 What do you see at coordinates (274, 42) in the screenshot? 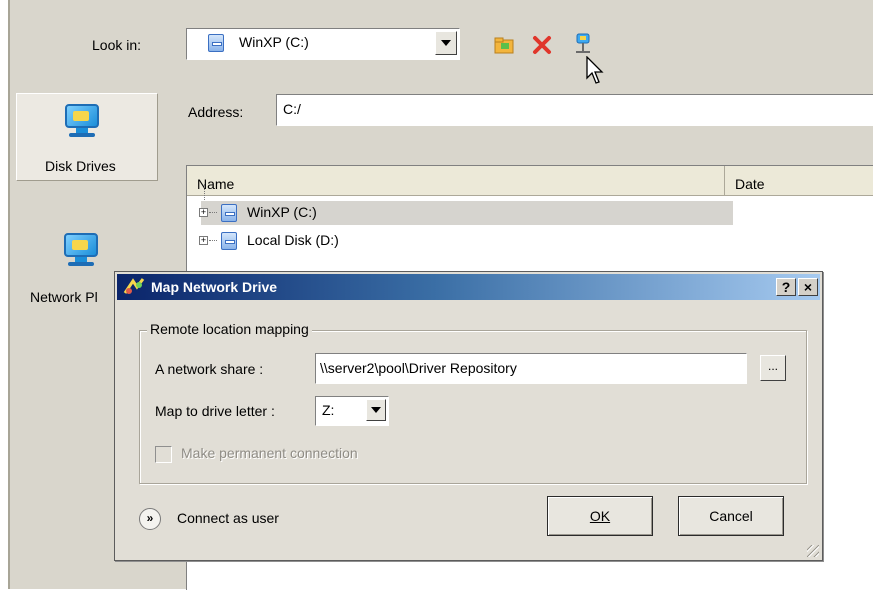
I see `look-in-value: WinXP (C:)` at bounding box center [274, 42].